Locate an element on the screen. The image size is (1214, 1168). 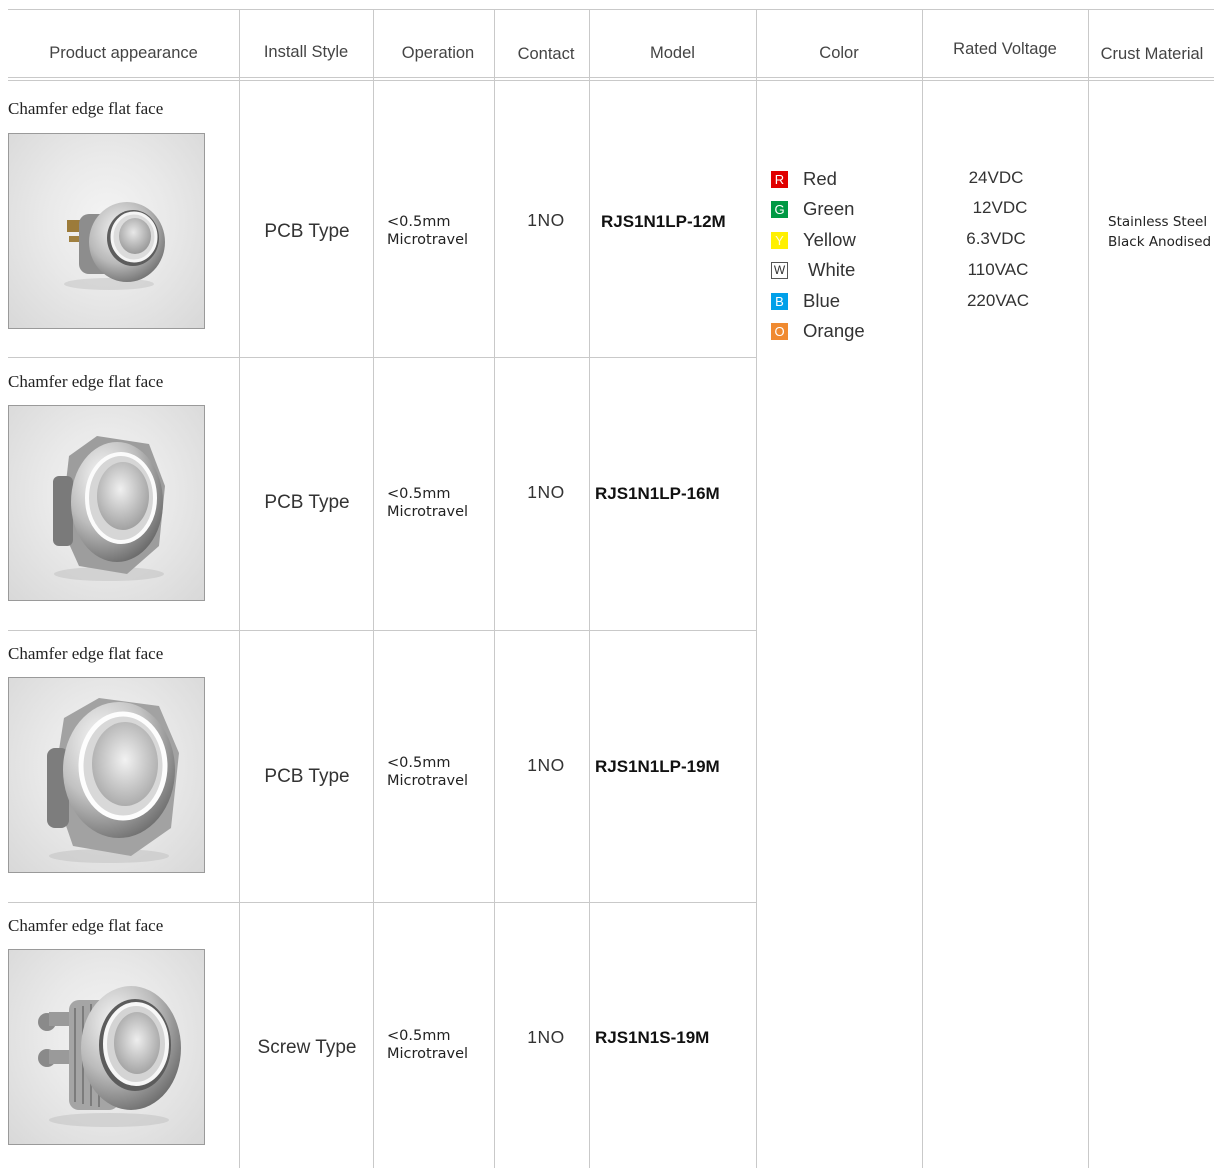
header-product-appearance: Product appearance is located at coordinates (123, 53).